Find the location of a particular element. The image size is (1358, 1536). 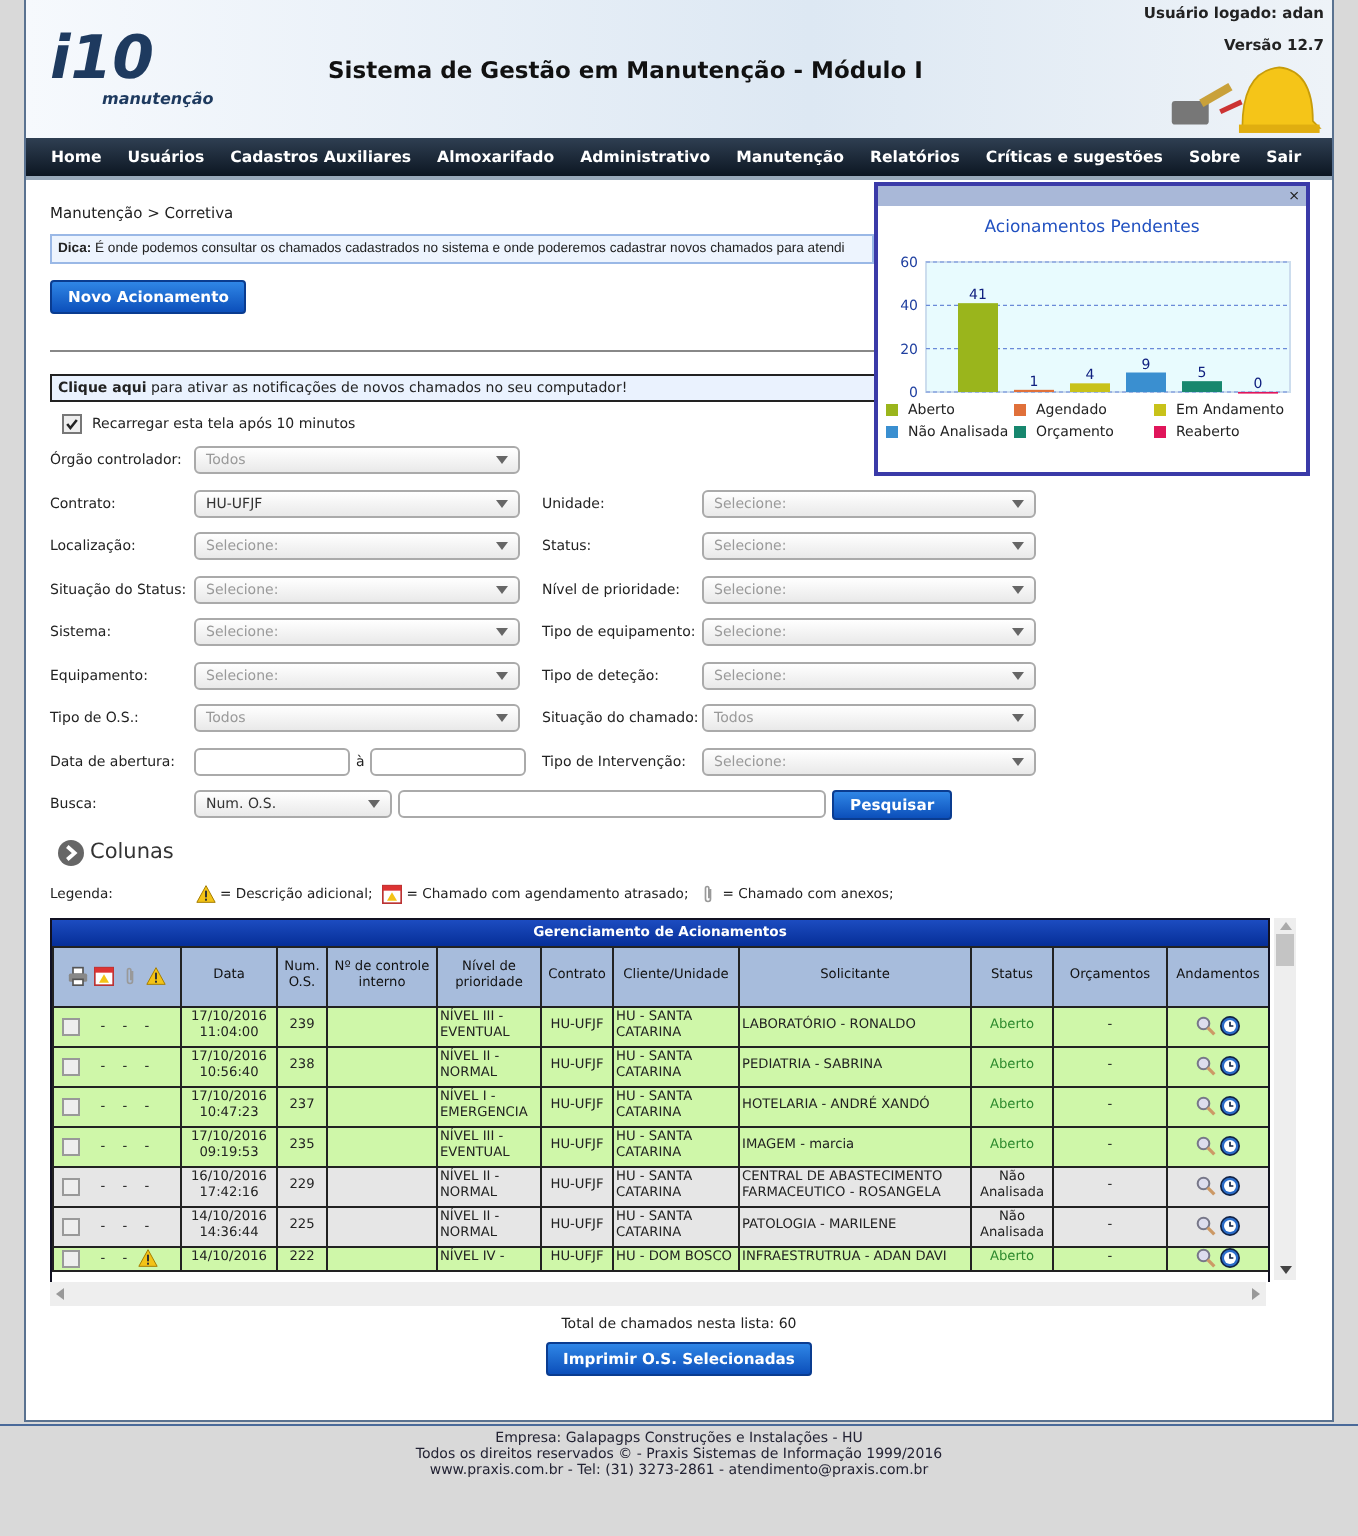

printer-icon is located at coordinates (78, 976).